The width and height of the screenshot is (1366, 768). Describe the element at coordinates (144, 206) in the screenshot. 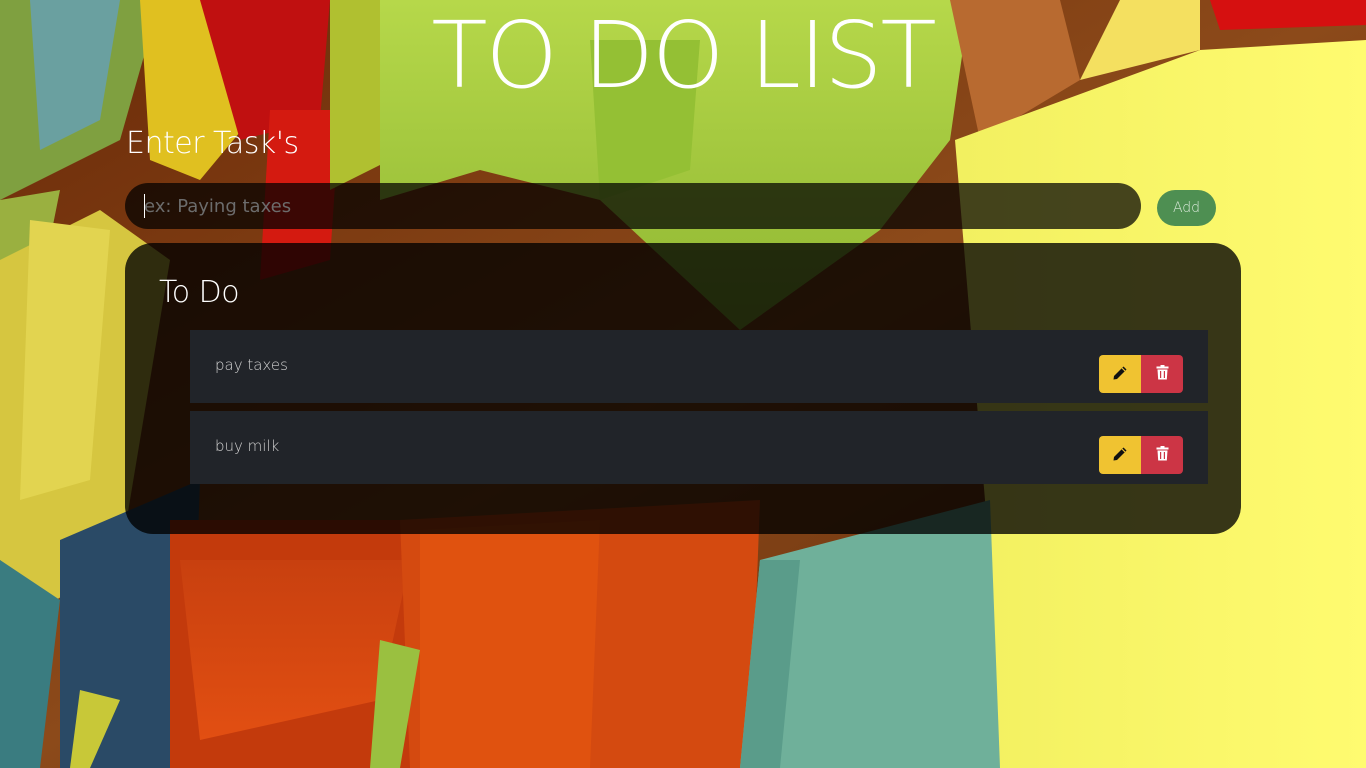

I see `text-caret` at that location.